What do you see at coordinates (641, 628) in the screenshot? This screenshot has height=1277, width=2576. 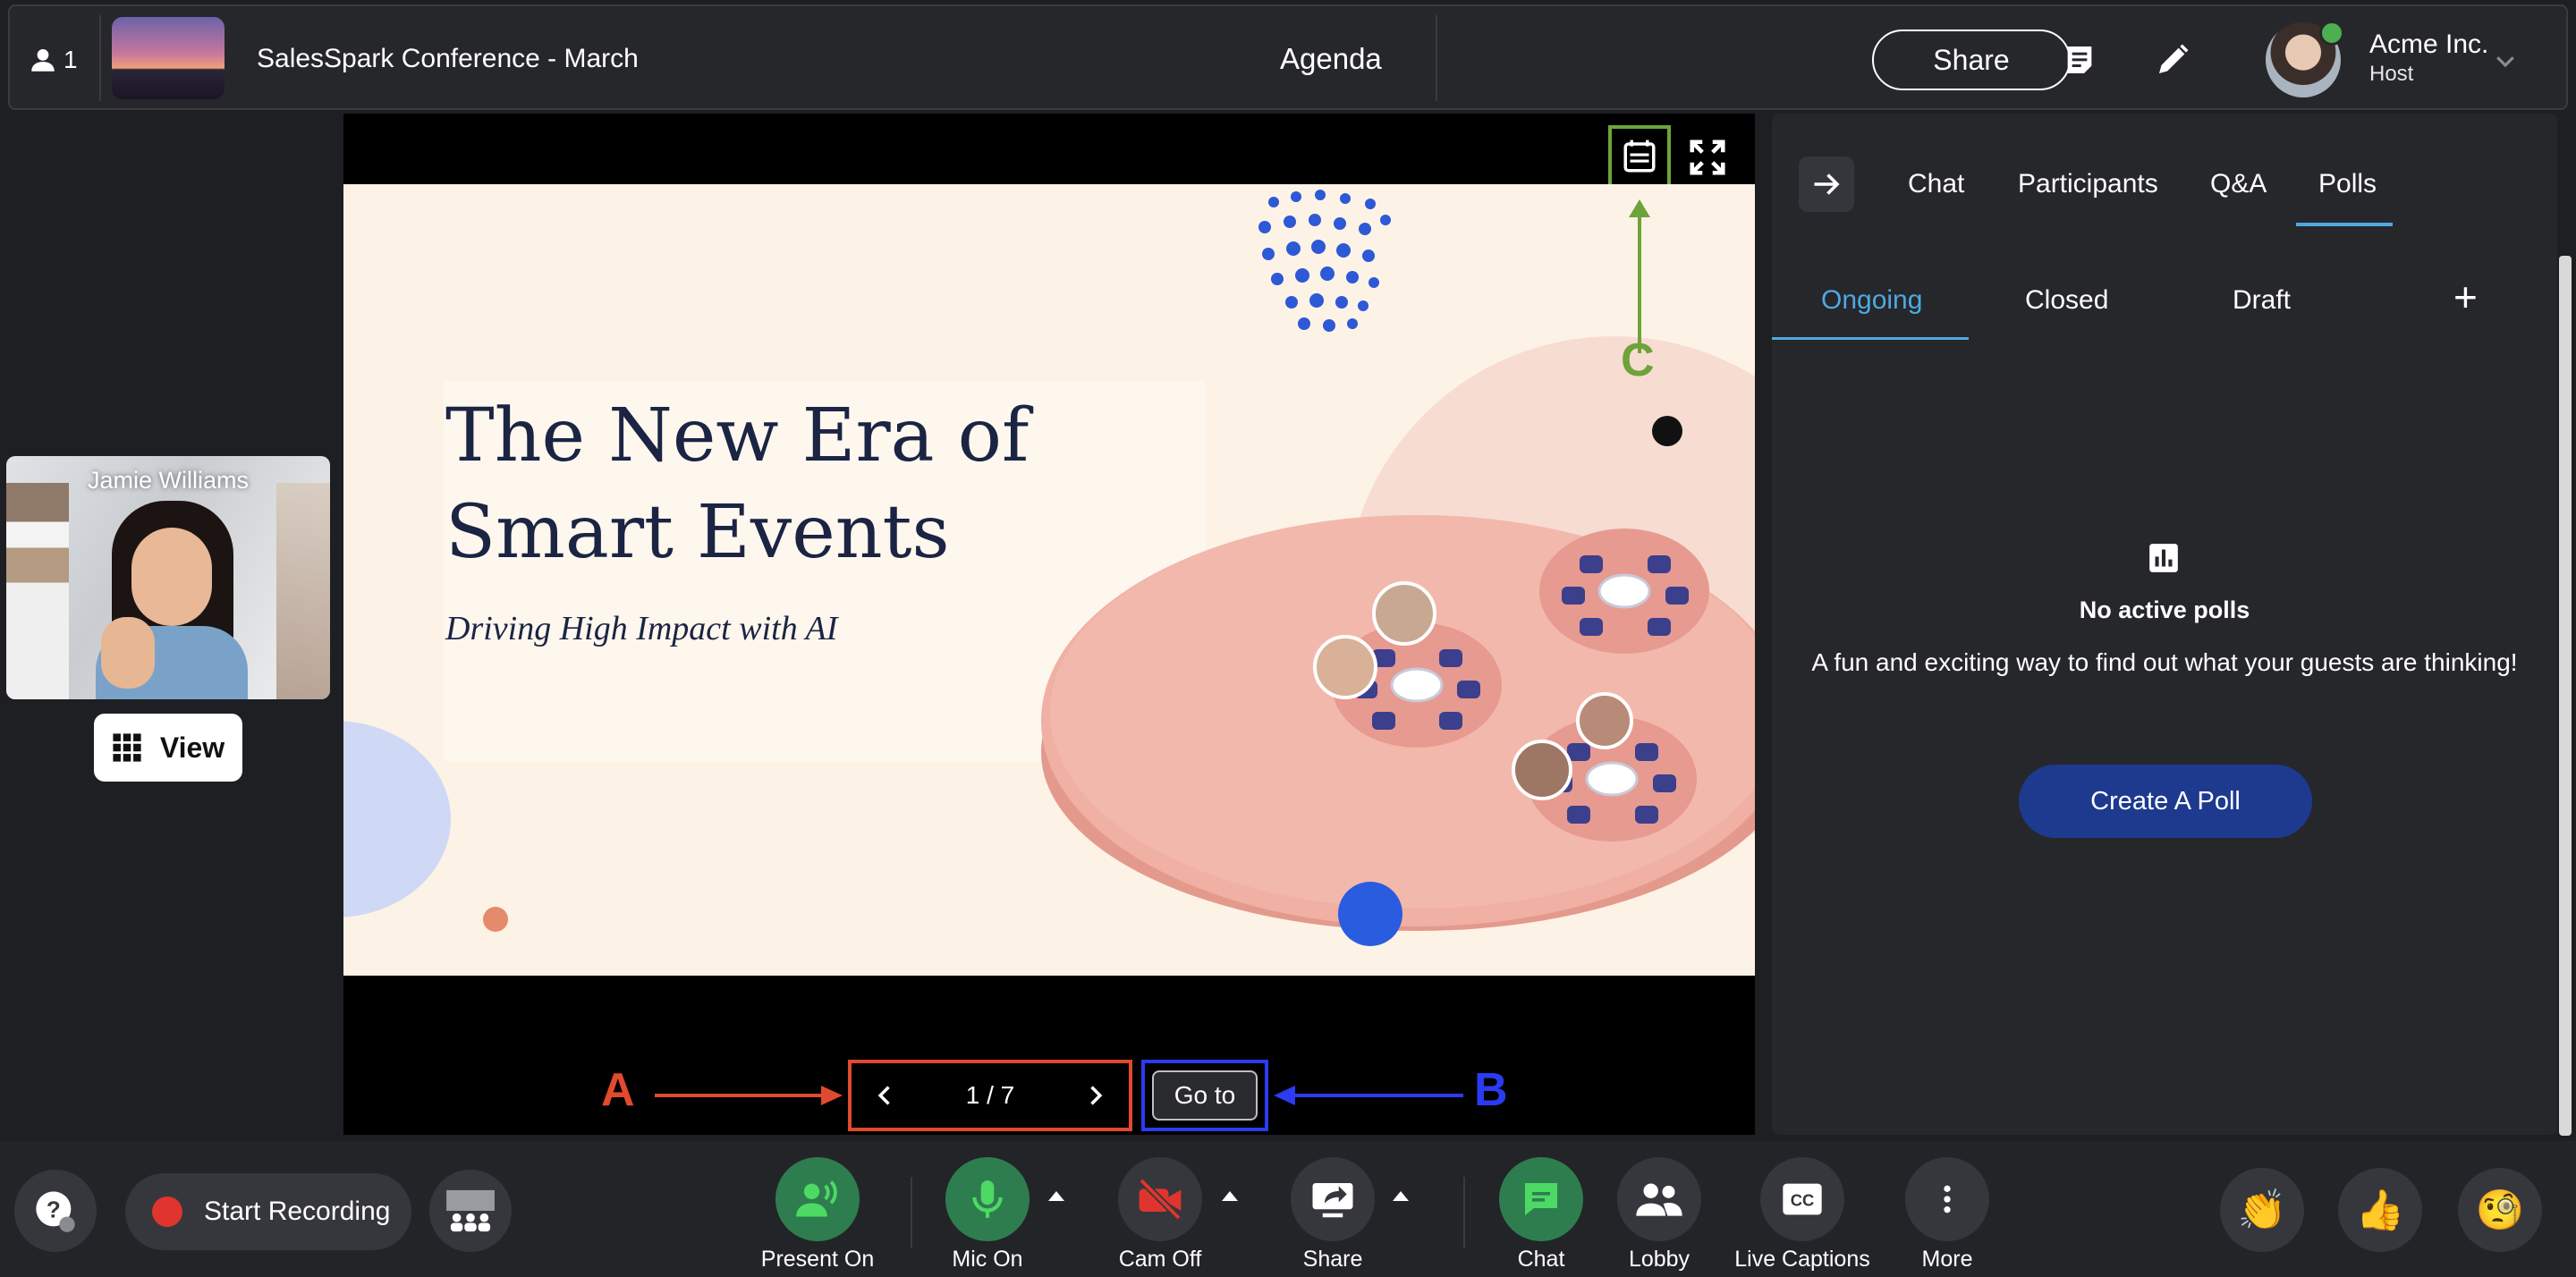 I see `slide-subtitle: Driving High Impact with AI` at bounding box center [641, 628].